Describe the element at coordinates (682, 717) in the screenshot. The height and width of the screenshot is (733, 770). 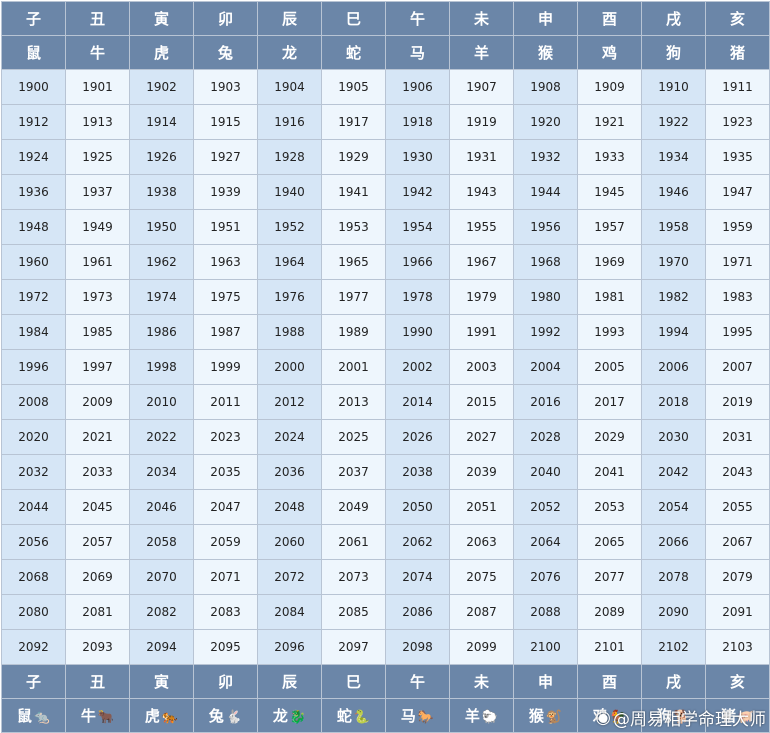
I see `animal-icon: 🐕` at that location.